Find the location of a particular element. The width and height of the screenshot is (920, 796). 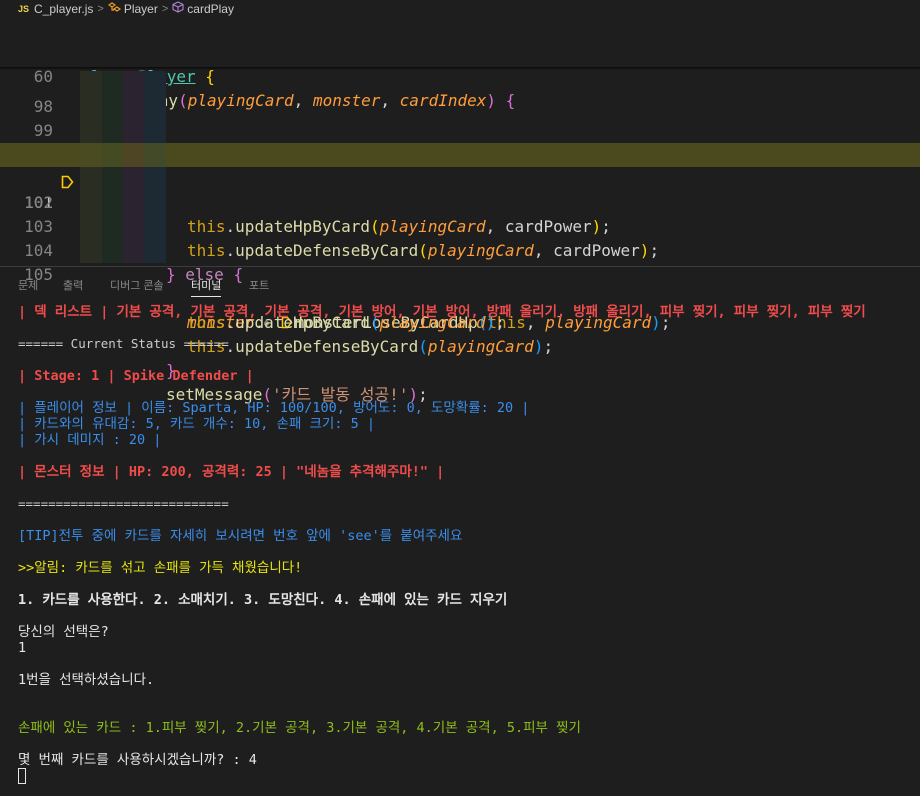

player-info-3: | 가시 데미지 : 20 | is located at coordinates (90, 440).